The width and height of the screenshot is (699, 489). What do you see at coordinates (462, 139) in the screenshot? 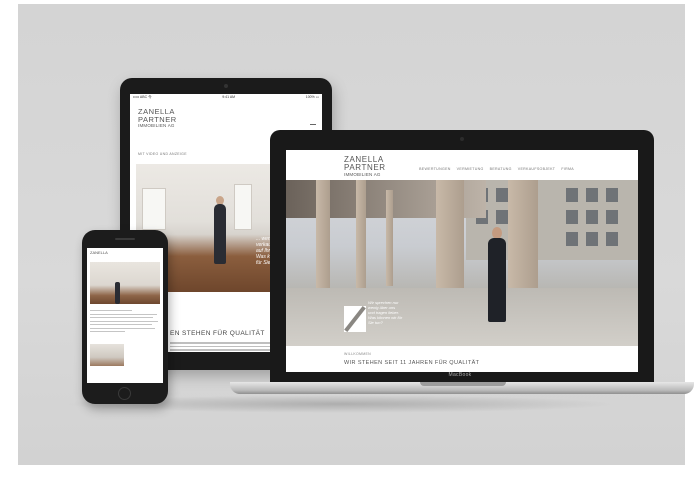
I see `laptop-camera` at bounding box center [462, 139].